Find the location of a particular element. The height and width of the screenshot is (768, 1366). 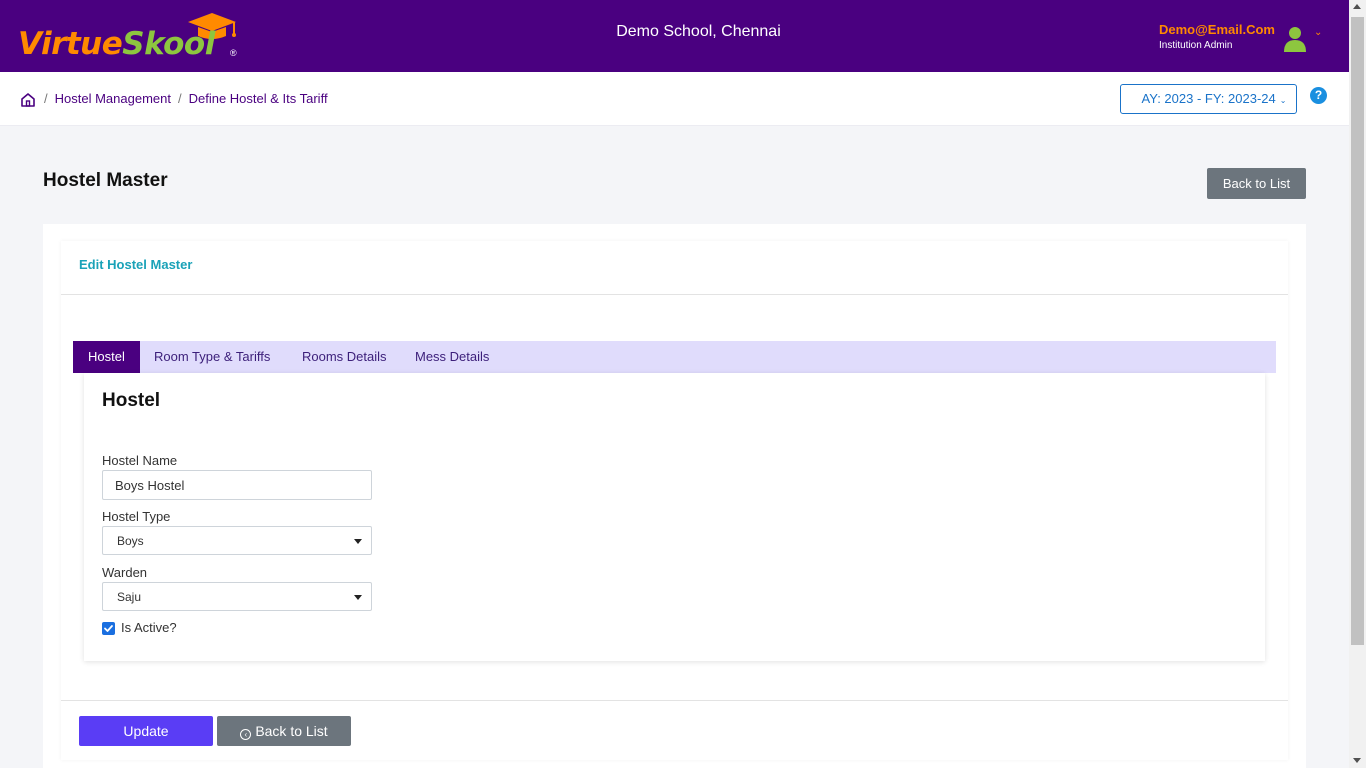

academic-year-selector: AY: 2023 - FY: 2023-24 ⌄ is located at coordinates (1208, 99).